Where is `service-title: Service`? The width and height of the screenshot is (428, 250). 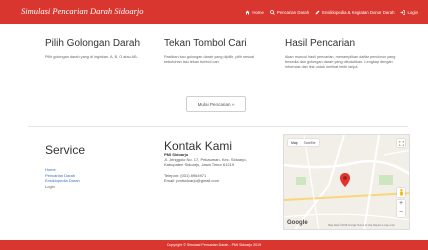
service-title: Service is located at coordinates (65, 150).